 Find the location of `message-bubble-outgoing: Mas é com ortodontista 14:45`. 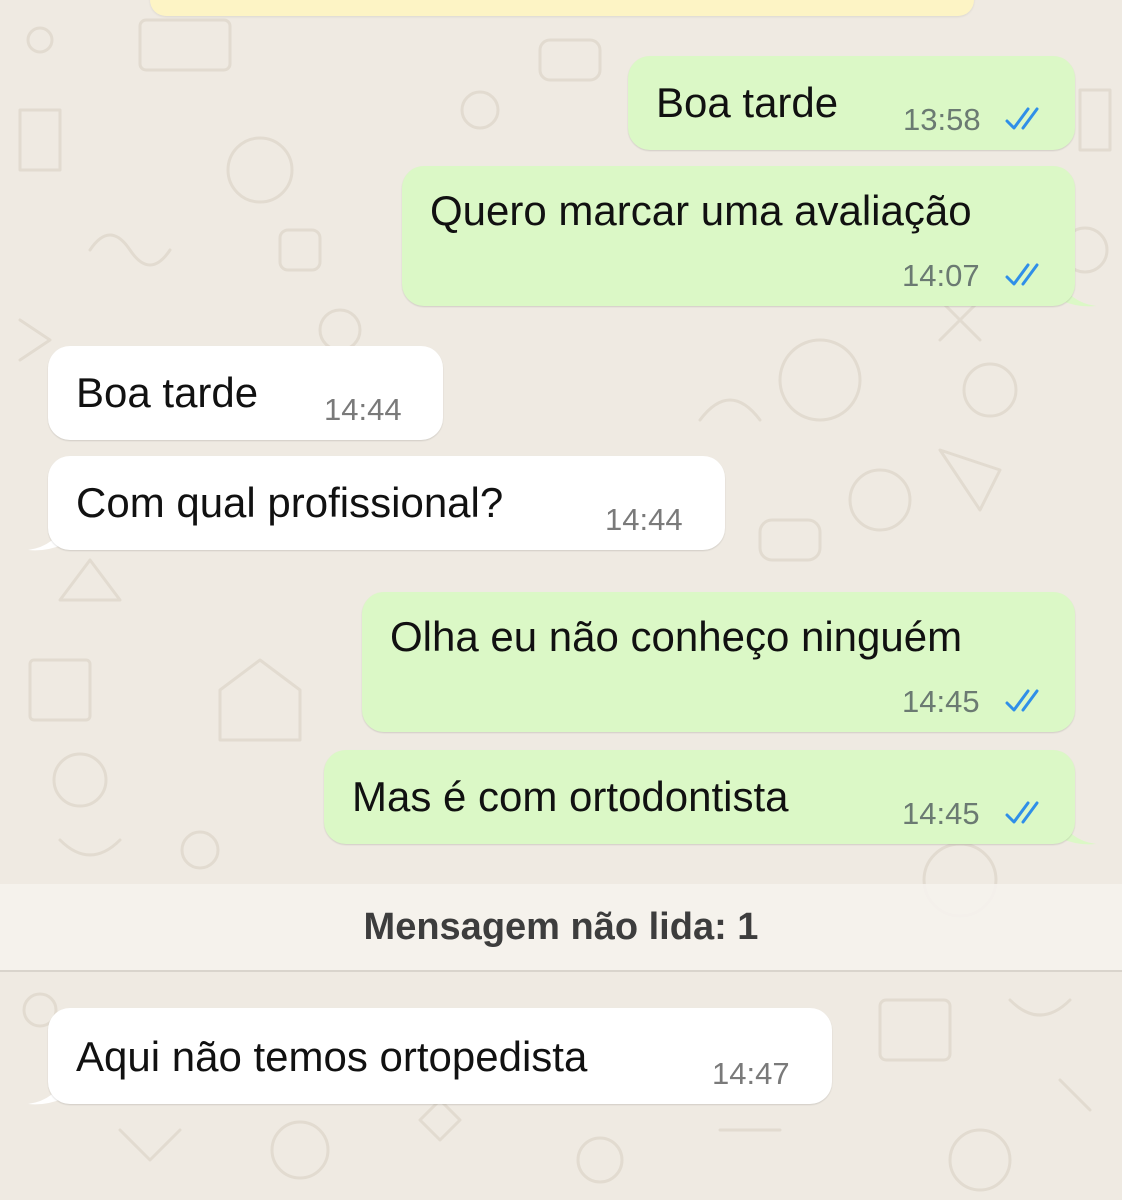

message-bubble-outgoing: Mas é com ortodontista 14:45 is located at coordinates (699, 797).